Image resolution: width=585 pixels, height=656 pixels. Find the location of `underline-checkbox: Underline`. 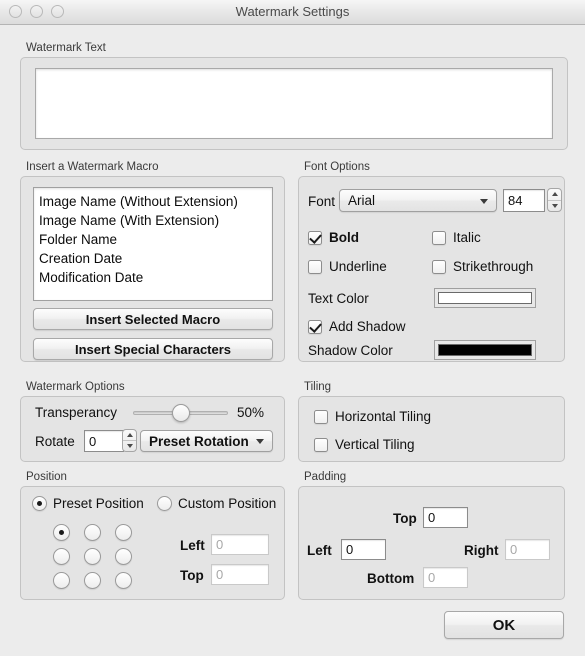

underline-checkbox: Underline is located at coordinates (347, 266).